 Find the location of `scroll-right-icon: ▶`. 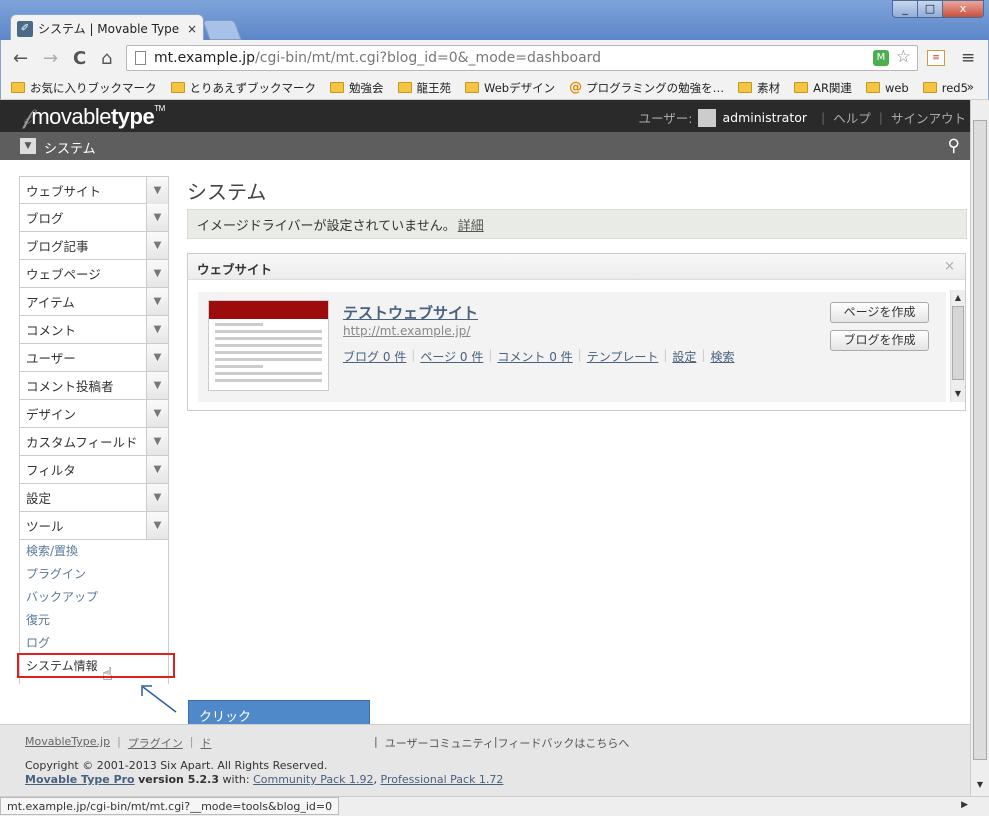

scroll-right-icon: ▶ is located at coordinates (964, 805).